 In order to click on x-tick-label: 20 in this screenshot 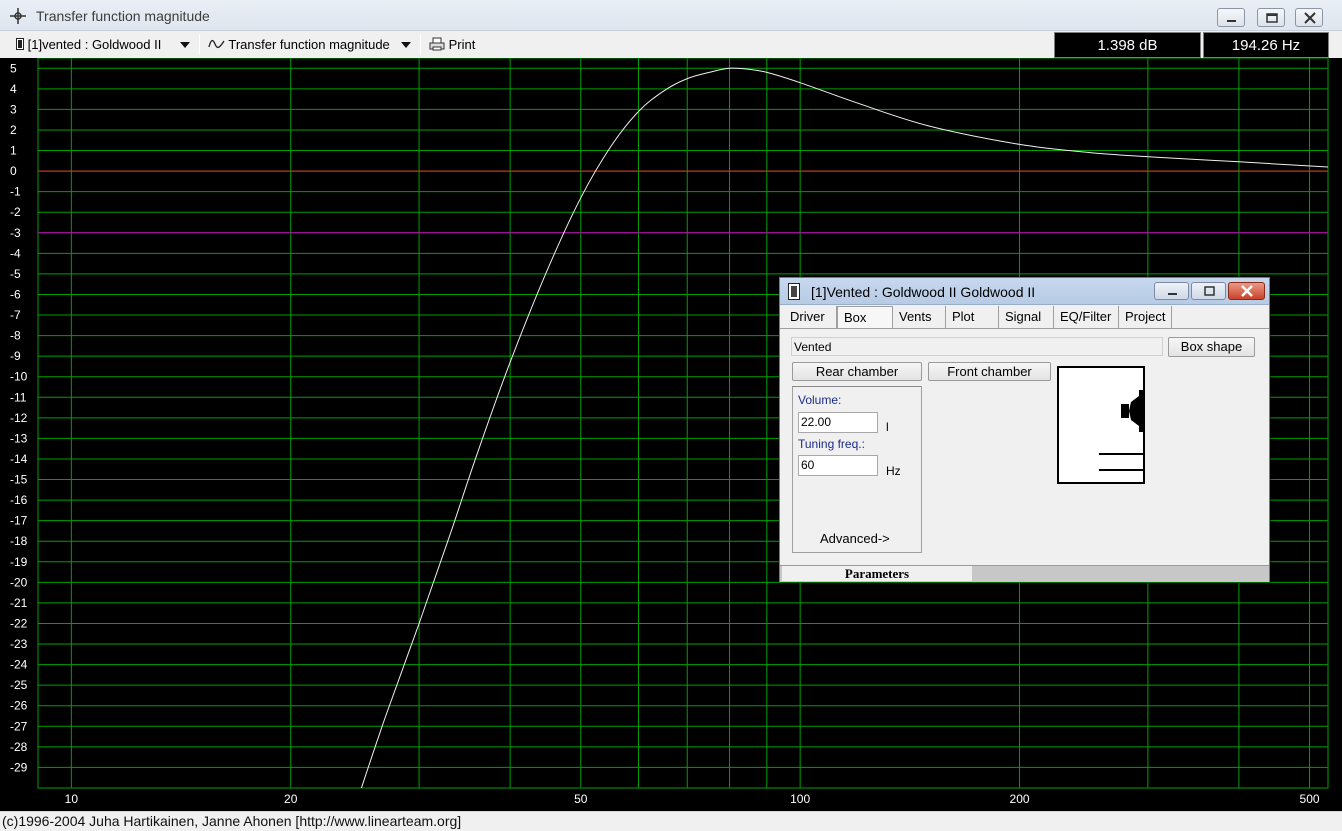, I will do `click(291, 799)`.